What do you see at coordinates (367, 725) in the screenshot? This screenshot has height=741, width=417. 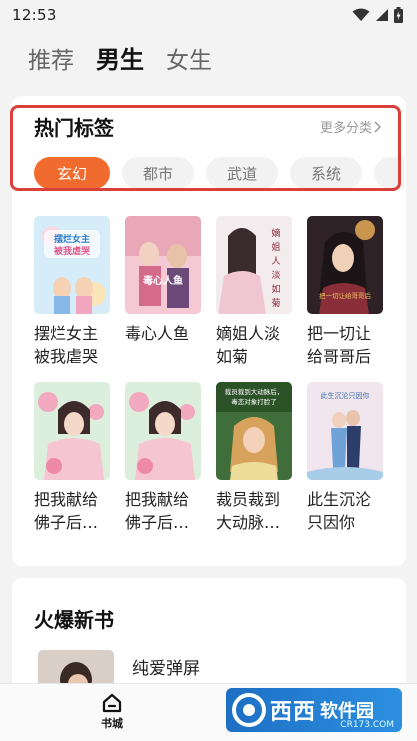 I see `watermark-url: CR173.COM` at bounding box center [367, 725].